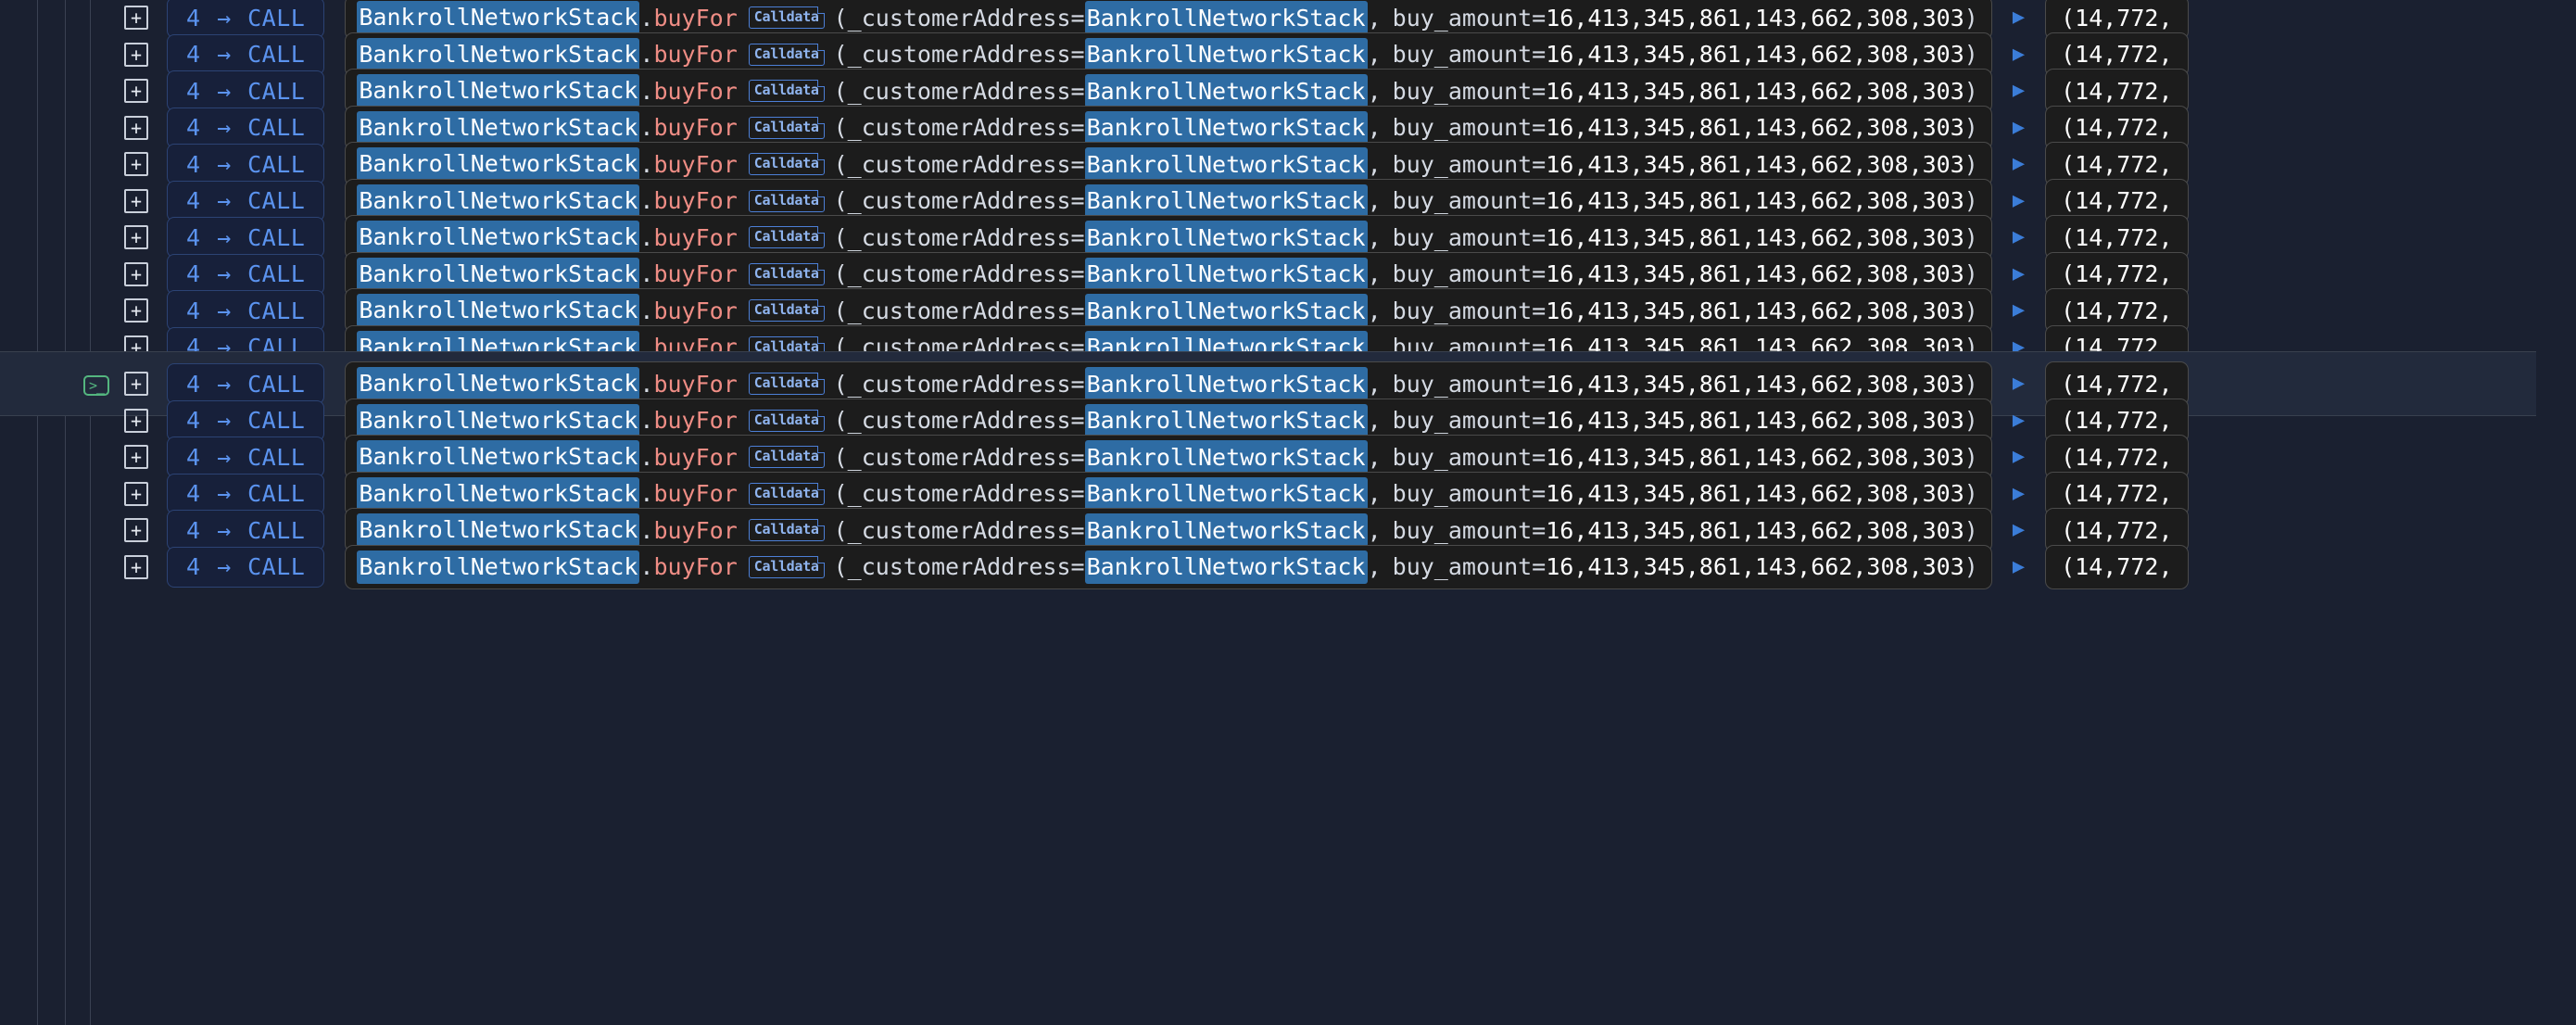 The image size is (2576, 1025). Describe the element at coordinates (1755, 566) in the screenshot. I see `argument-value-buy-amount: 16,413,345,861,143,662,308,303` at that location.